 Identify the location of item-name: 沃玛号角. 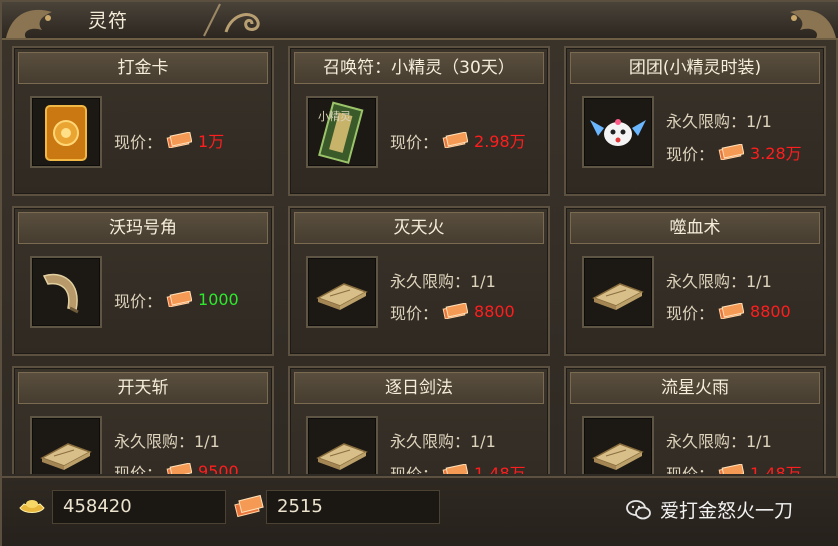
(143, 228).